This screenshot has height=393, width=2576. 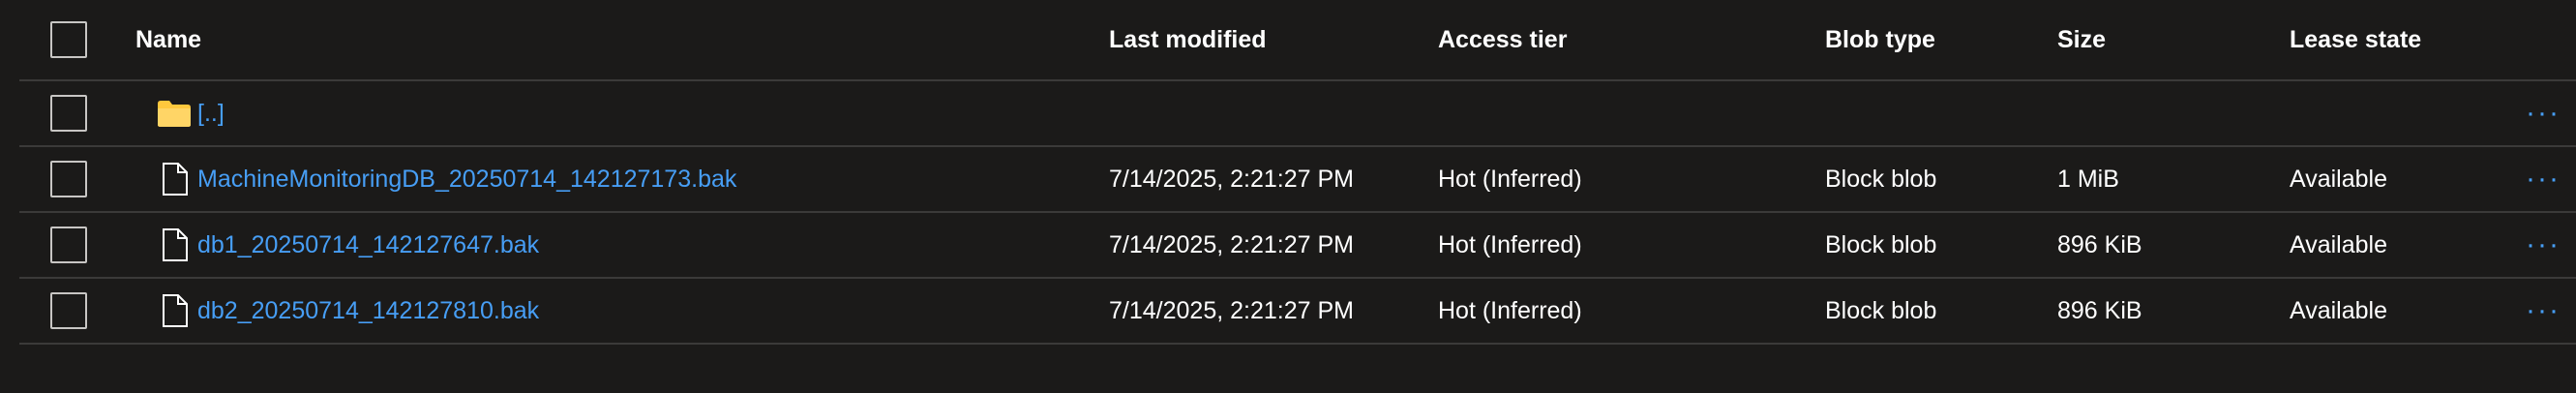 I want to click on column-header-access-tier-label: Access tier, so click(x=1503, y=39).